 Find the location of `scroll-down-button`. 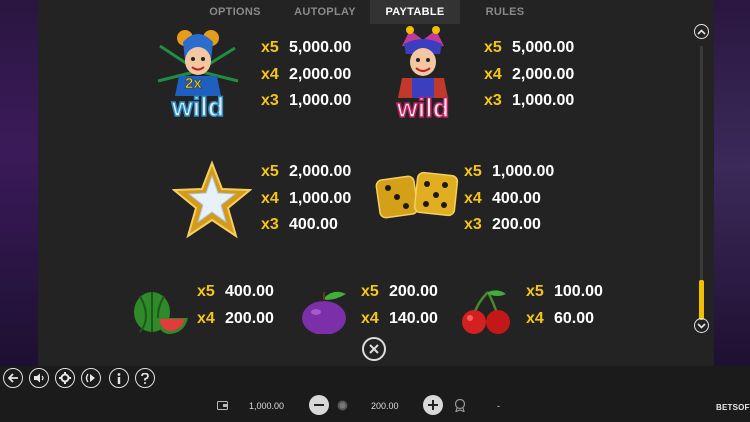

scroll-down-button is located at coordinates (701, 325).